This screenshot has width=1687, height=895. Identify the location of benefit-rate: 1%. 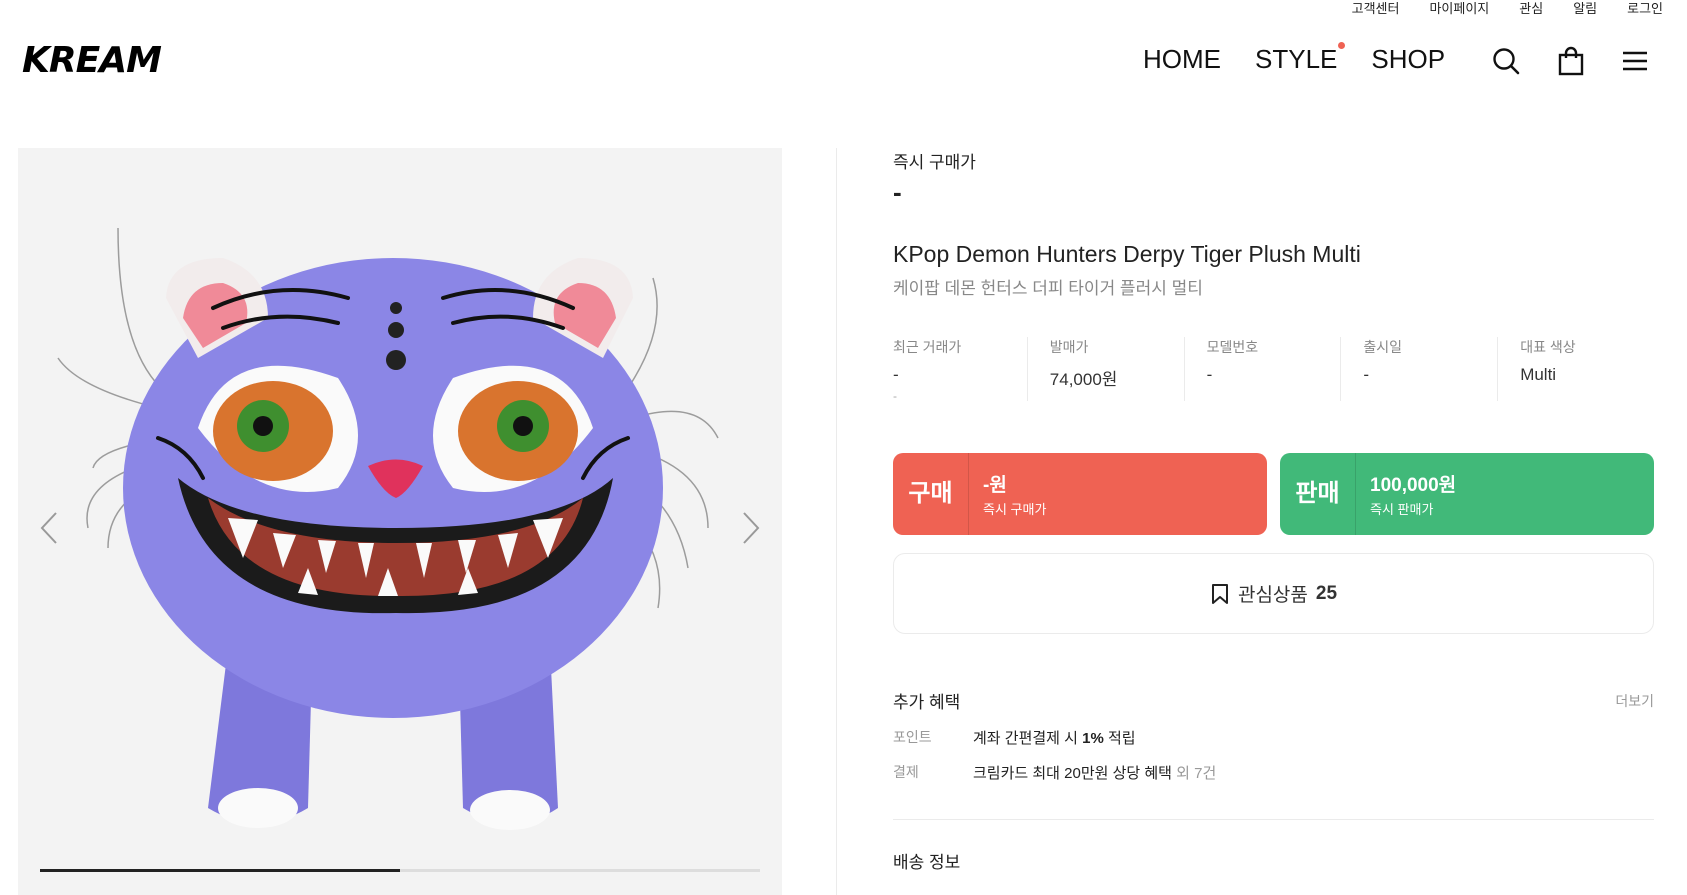
(1093, 738).